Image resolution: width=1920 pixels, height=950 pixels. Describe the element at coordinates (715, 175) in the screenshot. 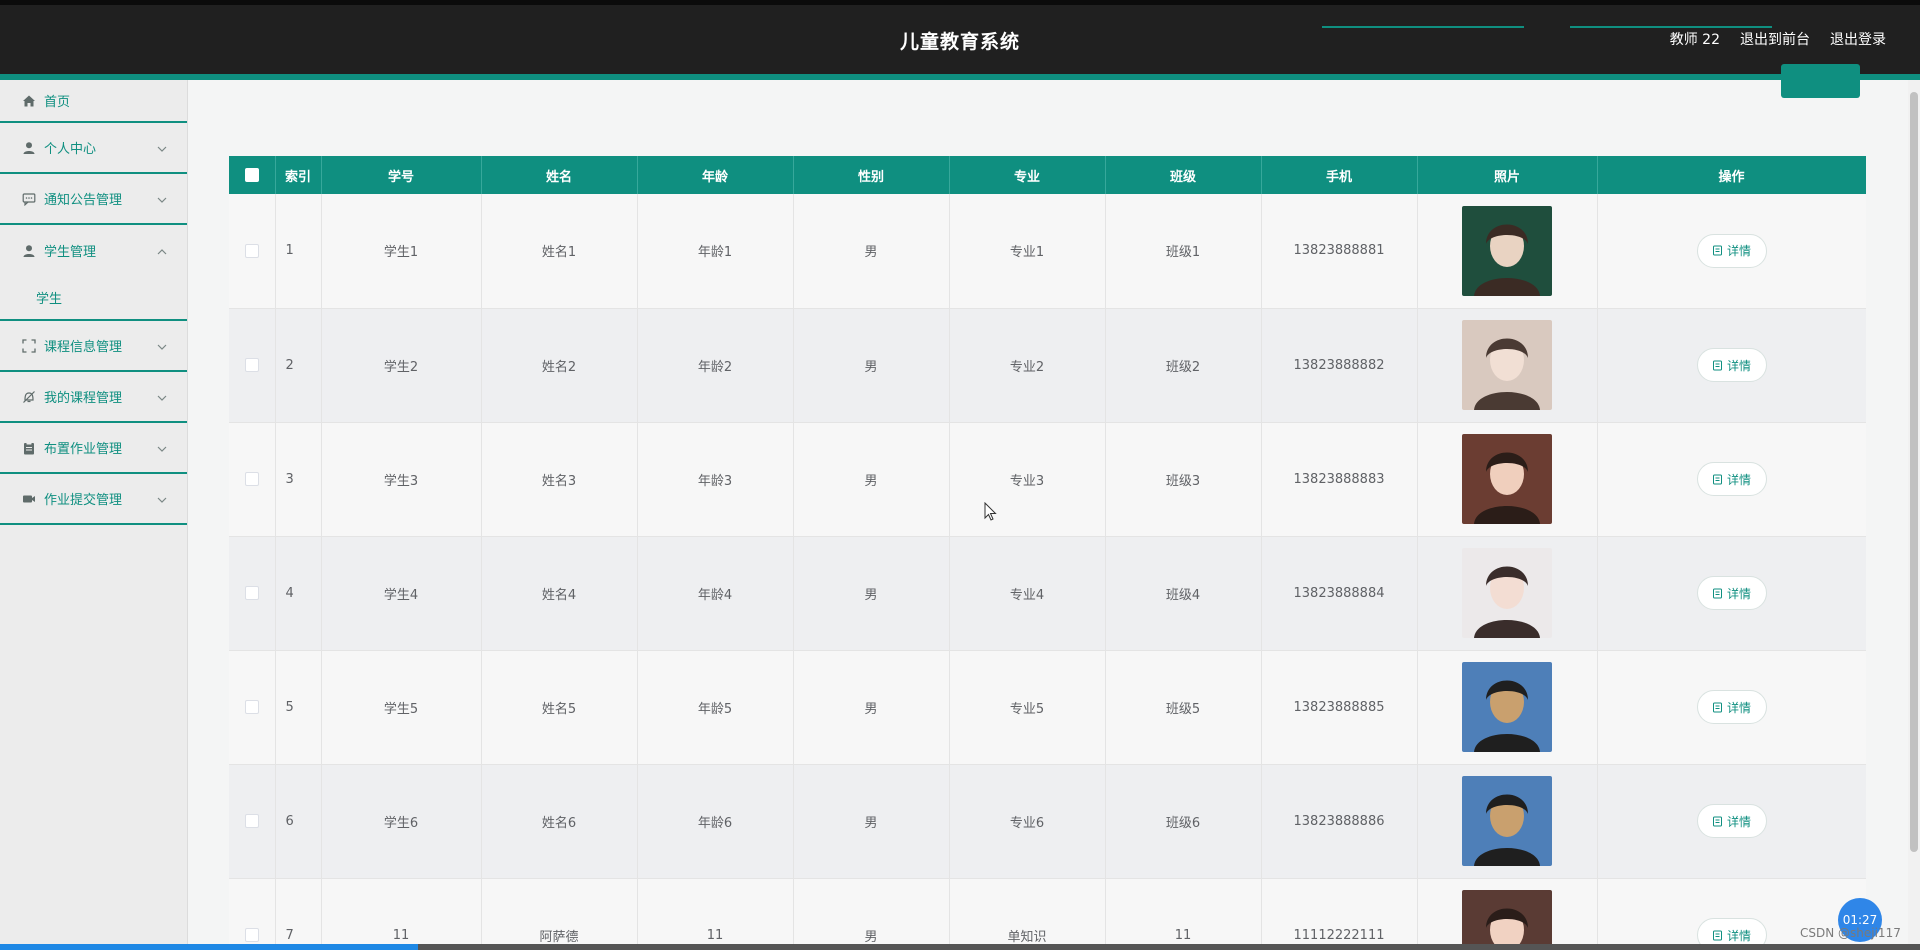

I see `col-age: 年龄` at that location.